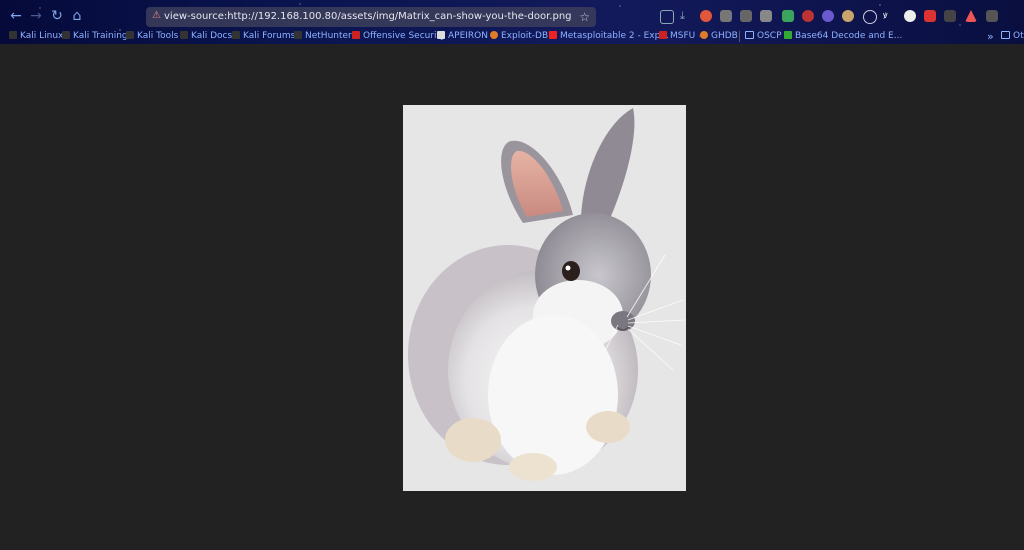  Describe the element at coordinates (667, 17) in the screenshot. I see `pocket-icon` at that location.